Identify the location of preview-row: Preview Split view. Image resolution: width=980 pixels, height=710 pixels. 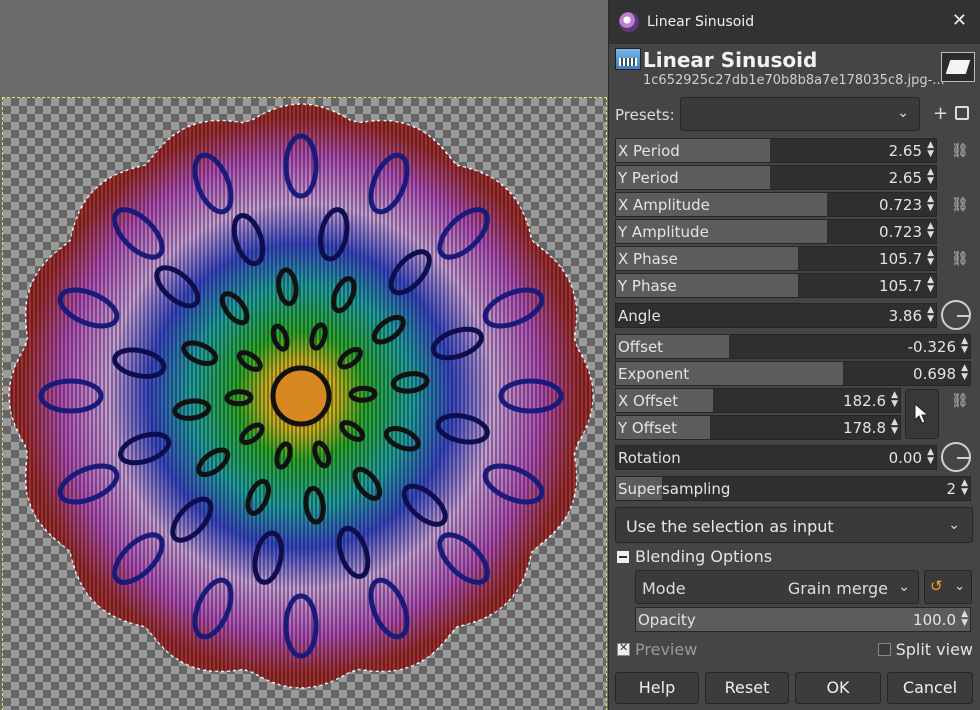
(795, 650).